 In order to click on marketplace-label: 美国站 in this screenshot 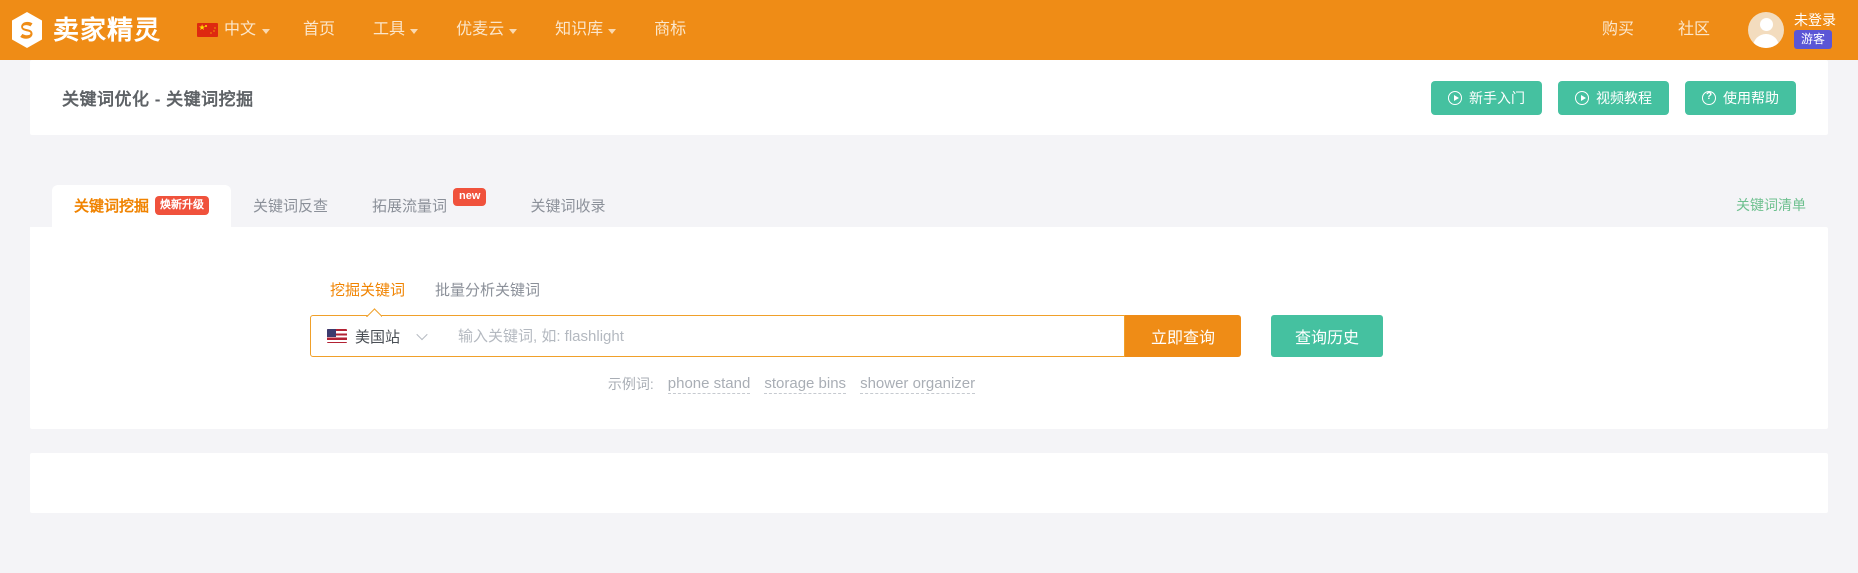, I will do `click(378, 337)`.